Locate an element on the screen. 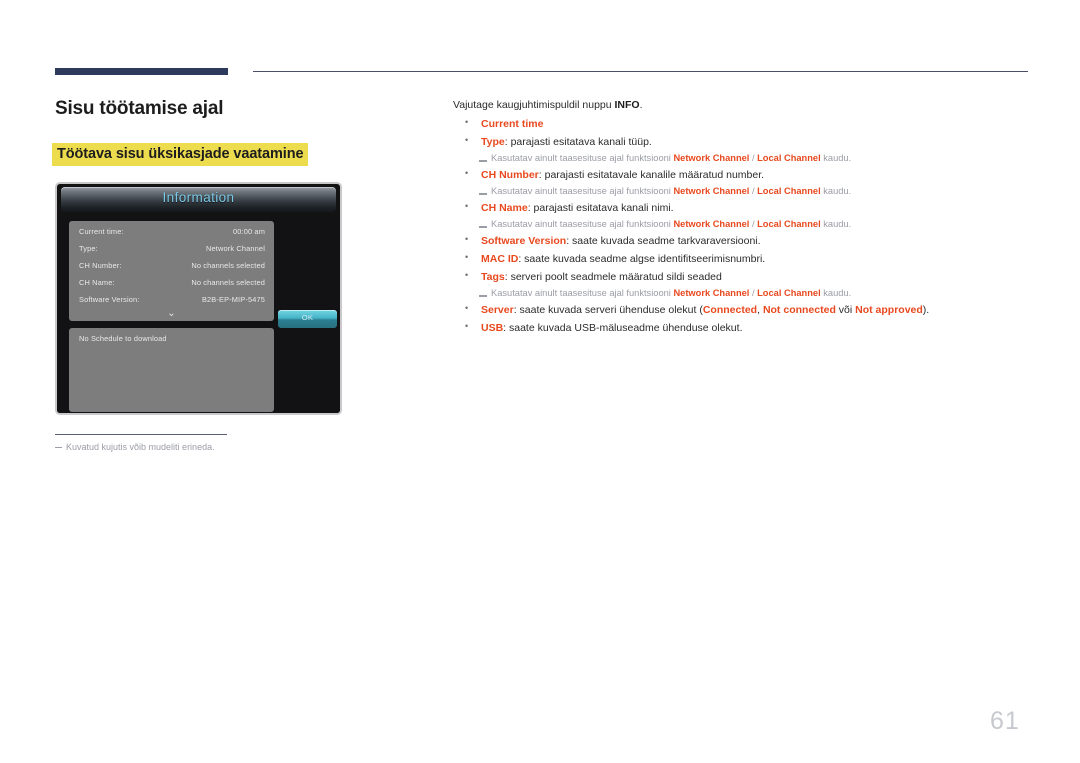 This screenshot has height=763, width=1080. list-item-key: USB is located at coordinates (492, 328).